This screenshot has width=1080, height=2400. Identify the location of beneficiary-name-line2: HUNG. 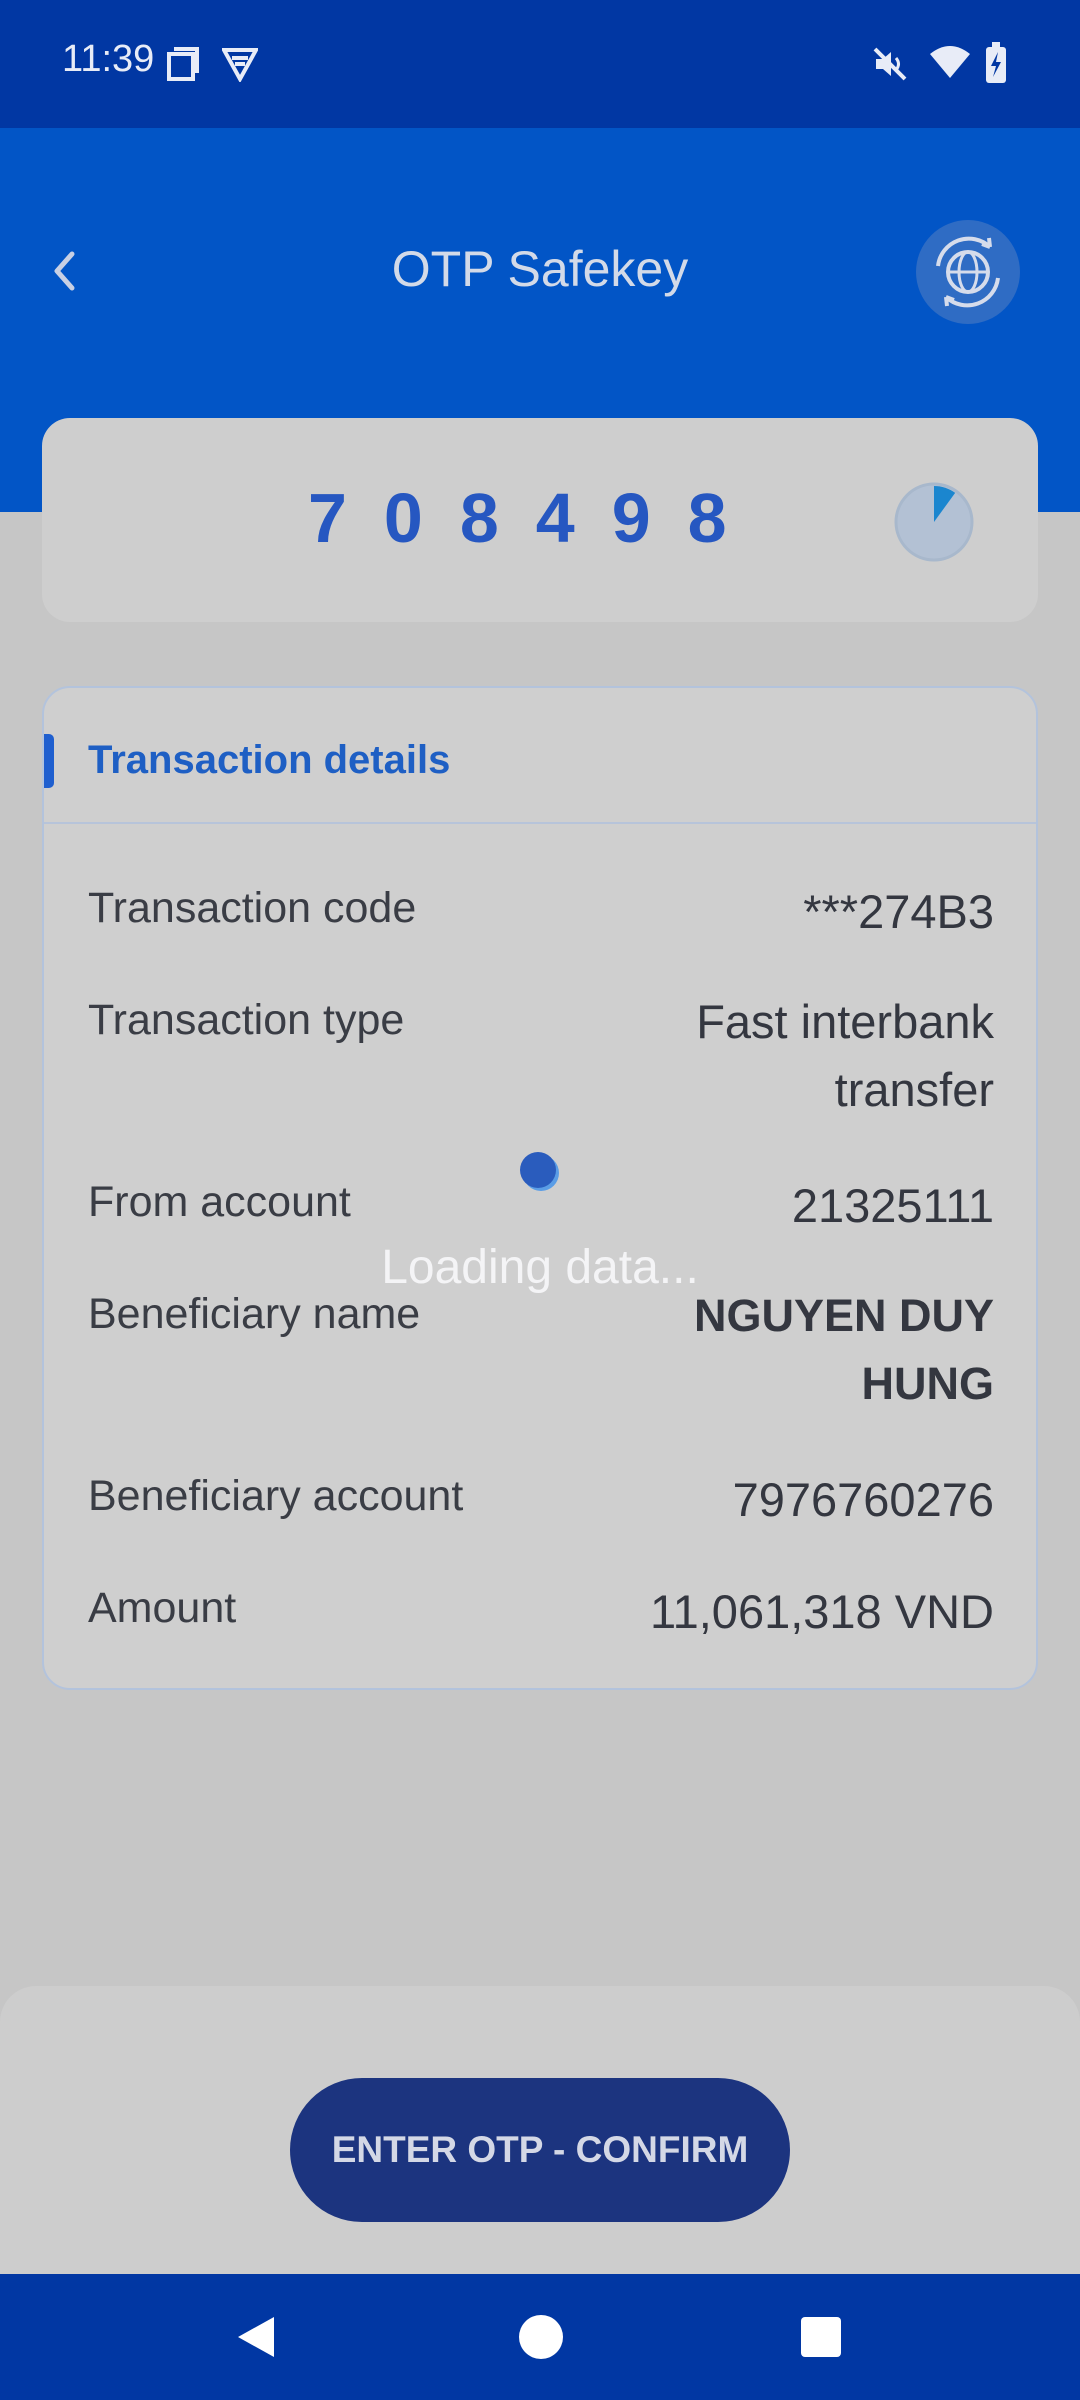
(928, 1383).